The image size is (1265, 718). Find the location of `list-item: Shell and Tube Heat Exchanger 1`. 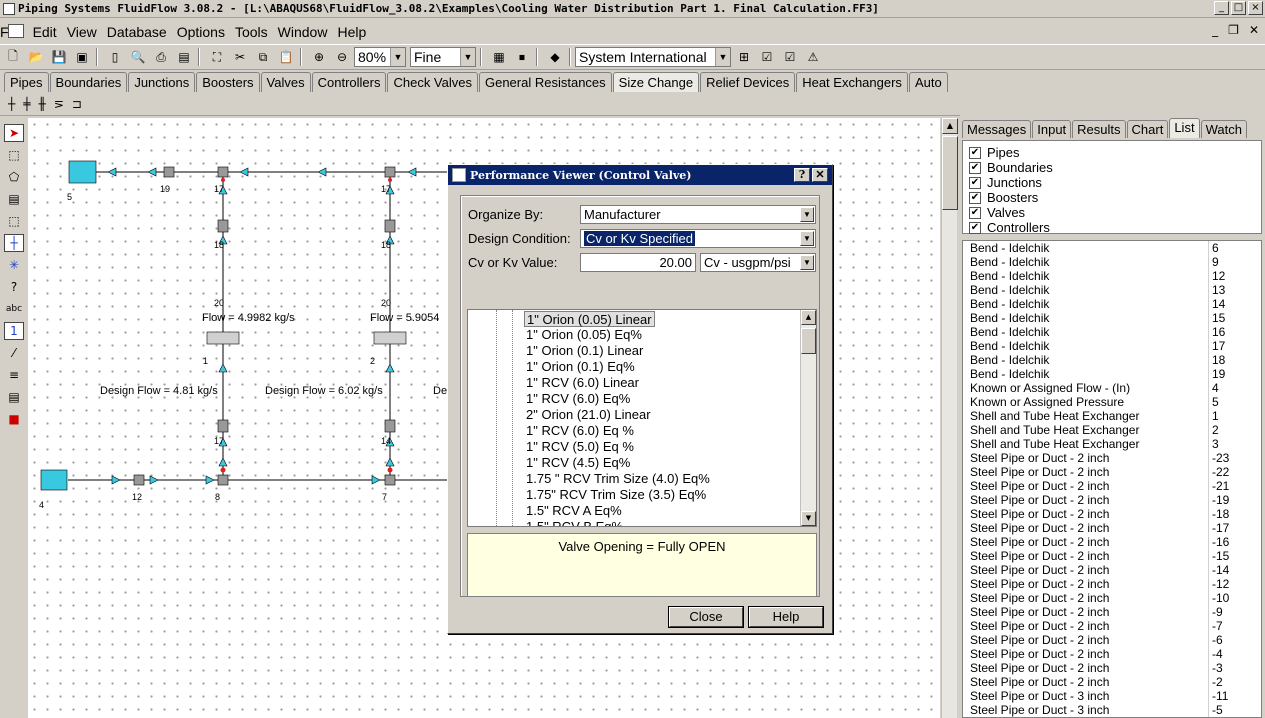

list-item: Shell and Tube Heat Exchanger 1 is located at coordinates (1112, 416).